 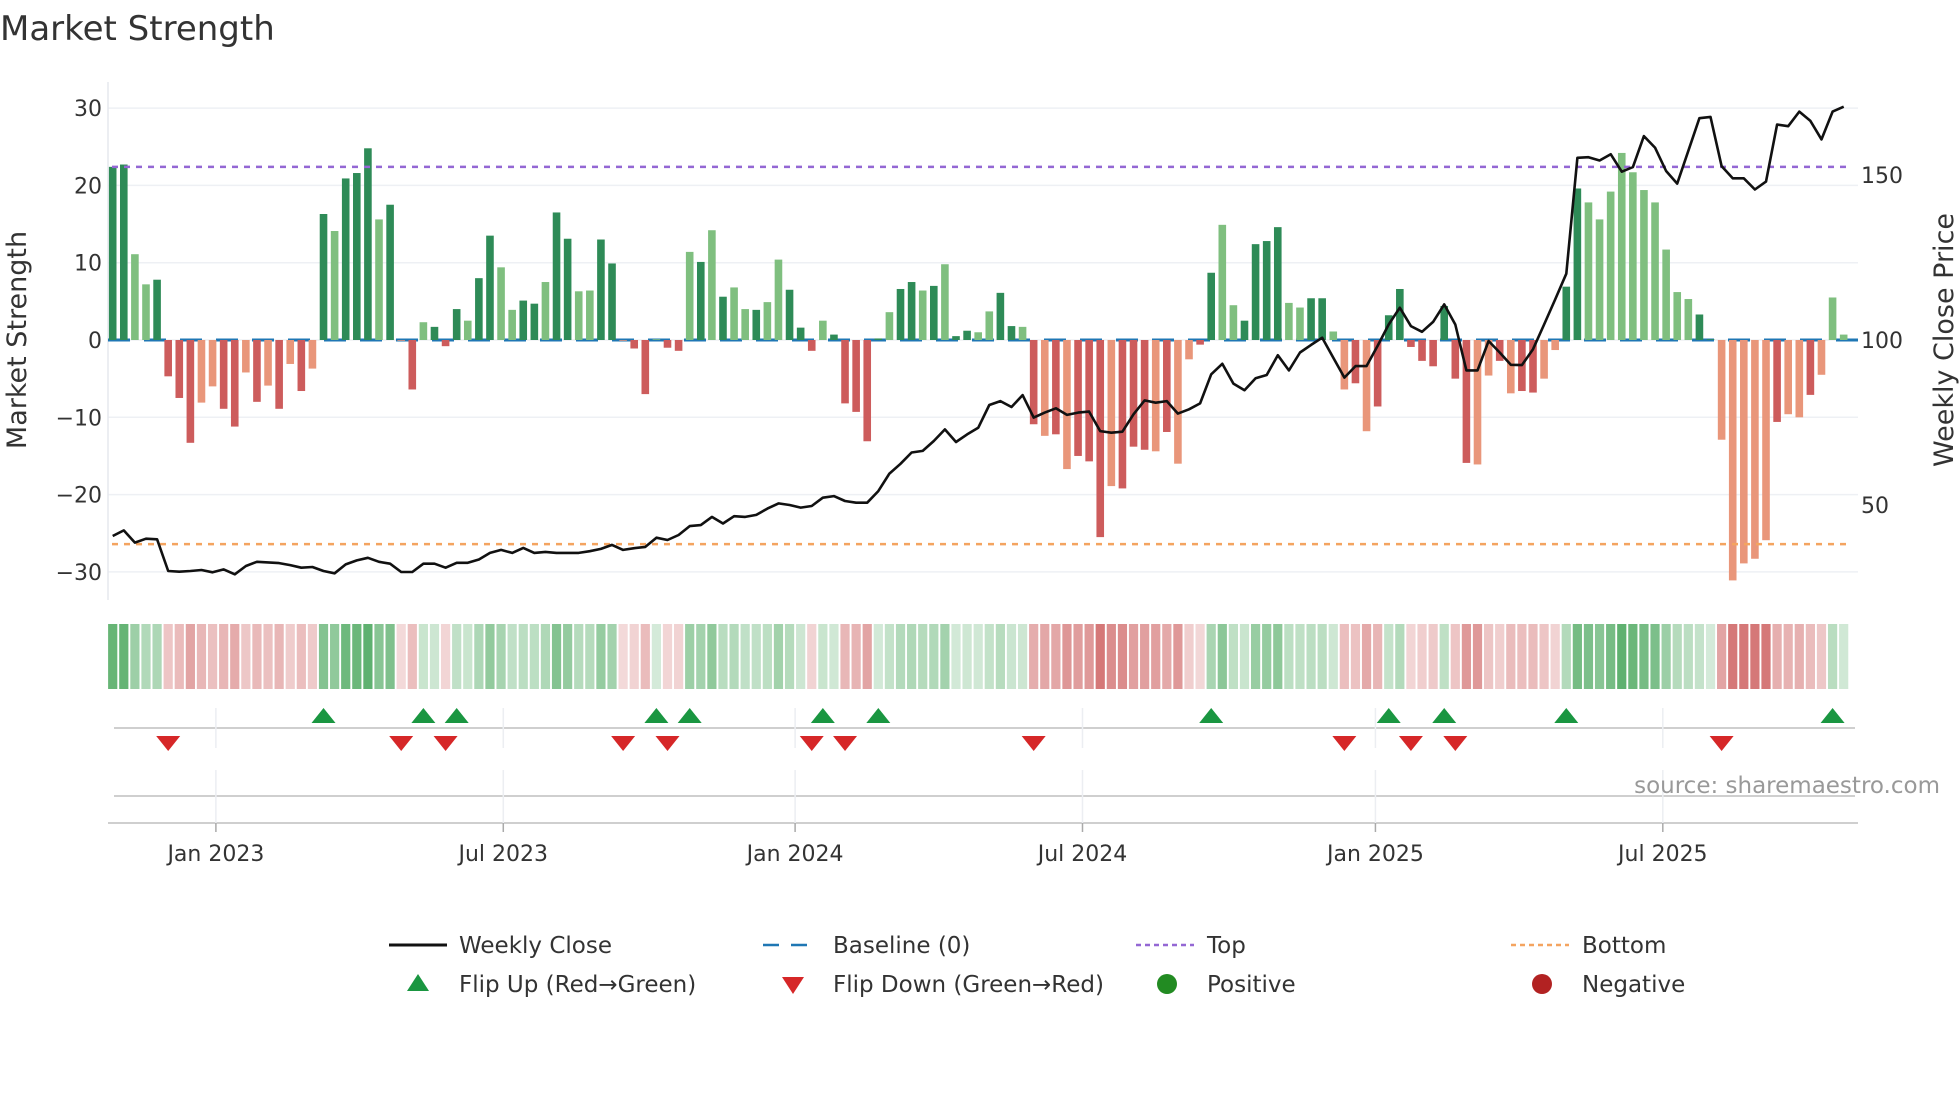 I want to click on strength-heat-strip, so click(x=978, y=656).